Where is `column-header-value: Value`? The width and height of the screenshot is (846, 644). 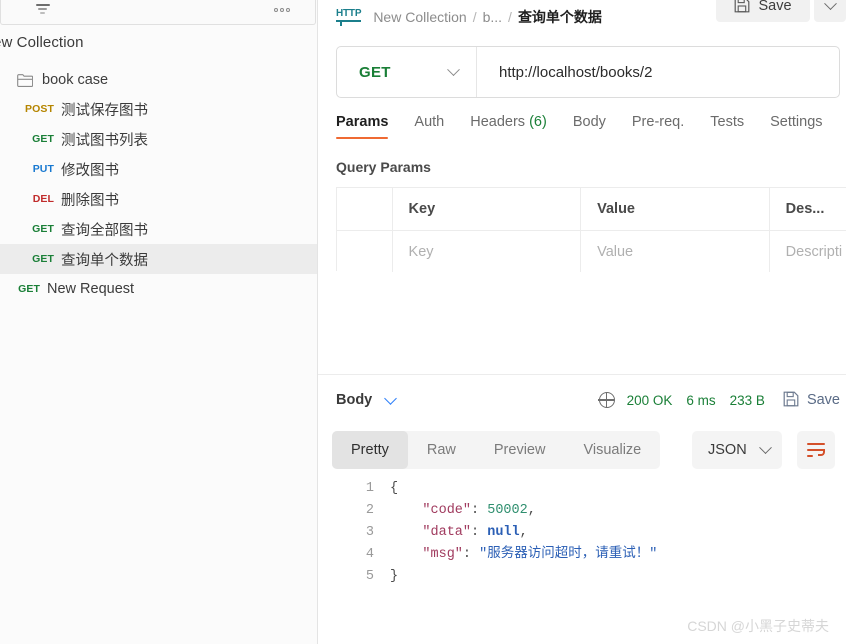 column-header-value: Value is located at coordinates (675, 209).